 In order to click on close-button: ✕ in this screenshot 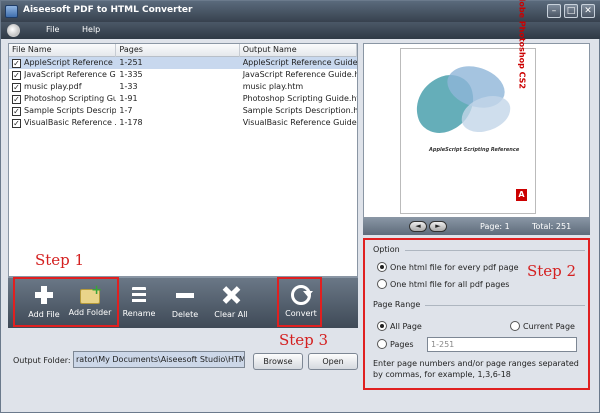, I will do `click(588, 11)`.